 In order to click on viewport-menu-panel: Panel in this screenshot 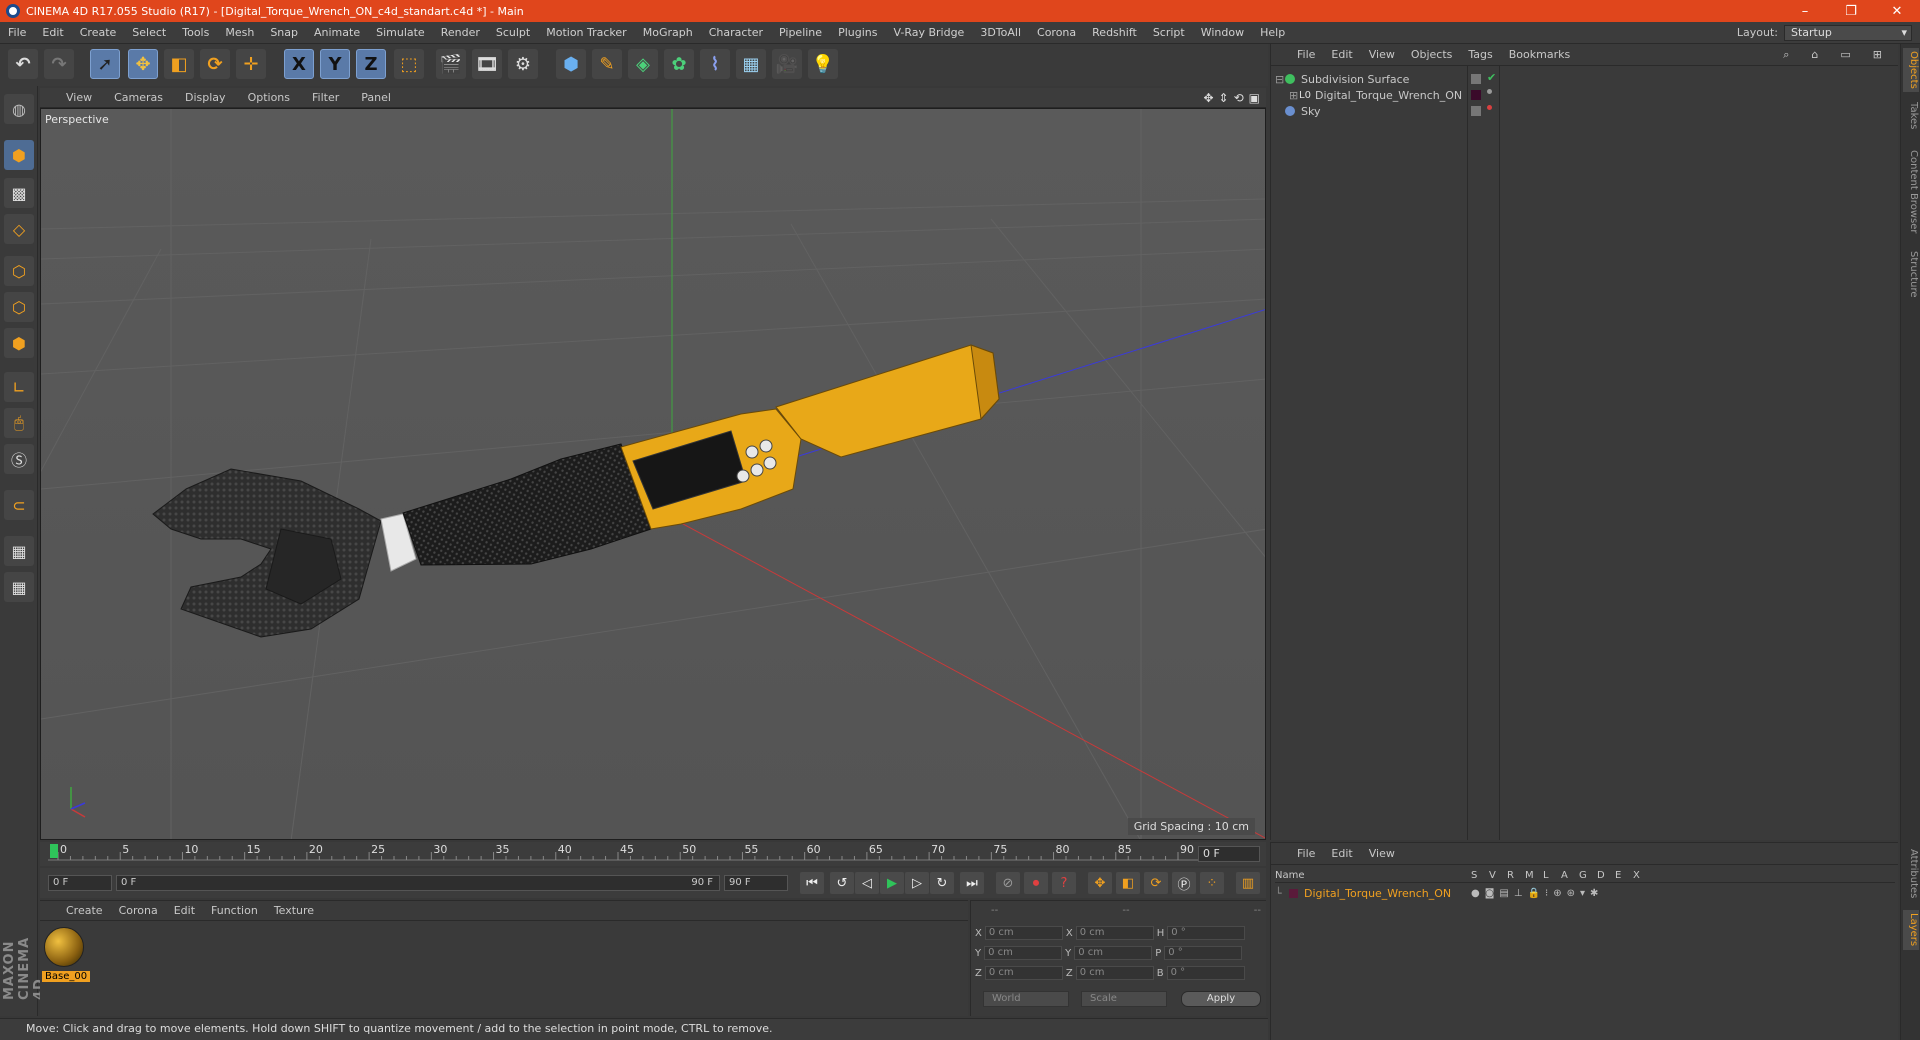, I will do `click(376, 97)`.